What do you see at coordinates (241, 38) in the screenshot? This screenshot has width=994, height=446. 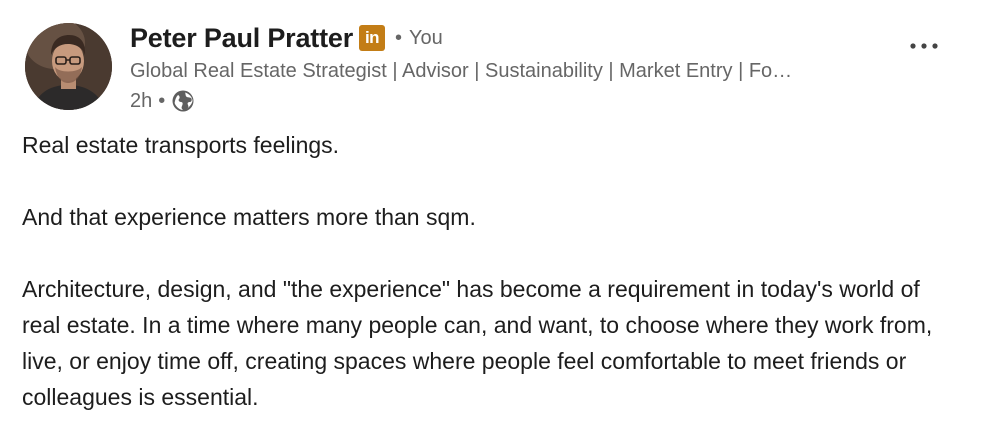 I see `author-name: Peter Paul Pratter` at bounding box center [241, 38].